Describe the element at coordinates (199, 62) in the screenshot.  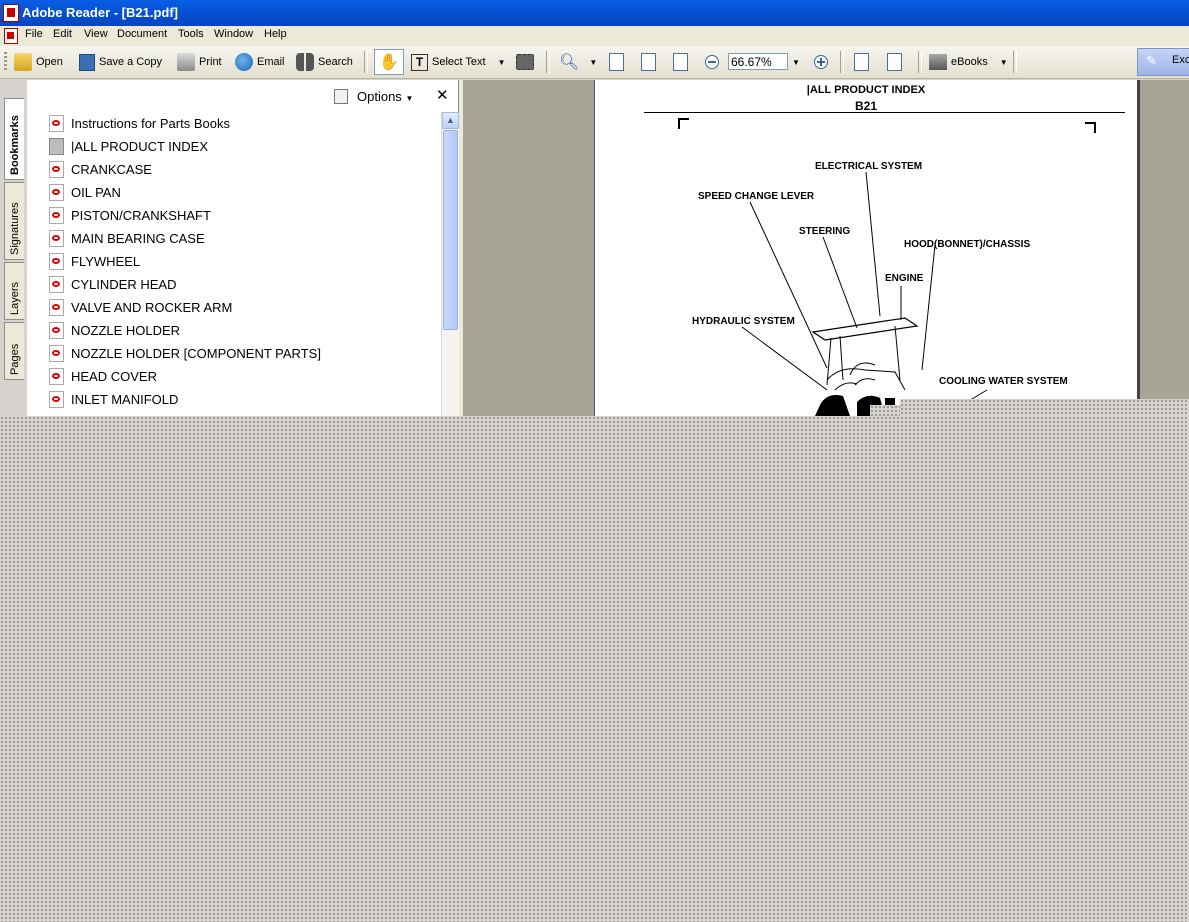
I see `print-button: Print` at that location.